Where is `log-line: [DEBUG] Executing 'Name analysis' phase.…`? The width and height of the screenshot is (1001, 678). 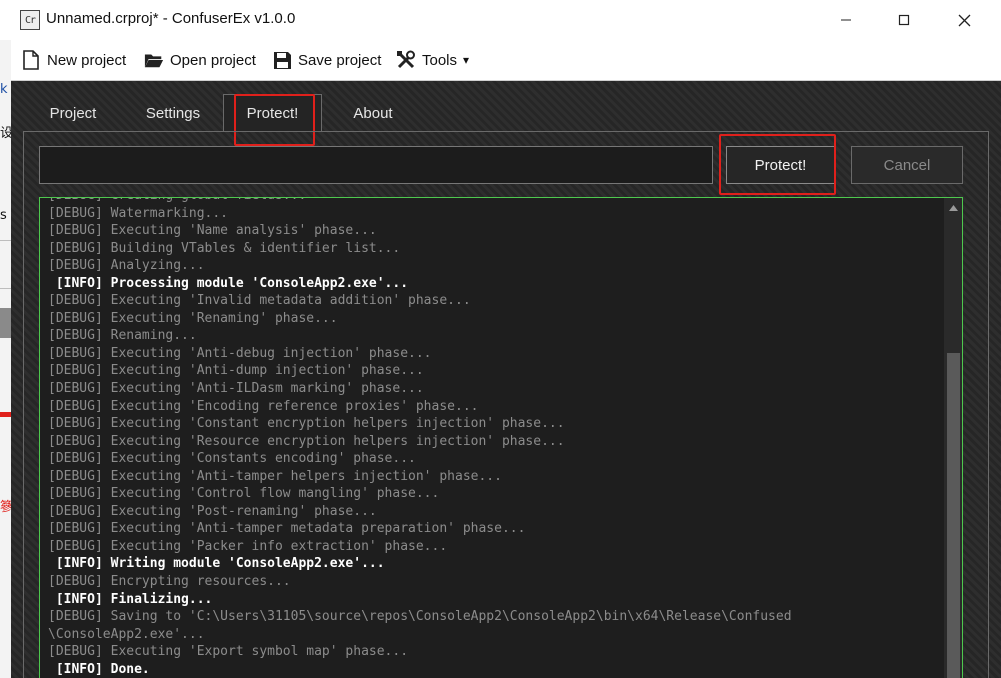 log-line: [DEBUG] Executing 'Name analysis' phase.… is located at coordinates (212, 231).